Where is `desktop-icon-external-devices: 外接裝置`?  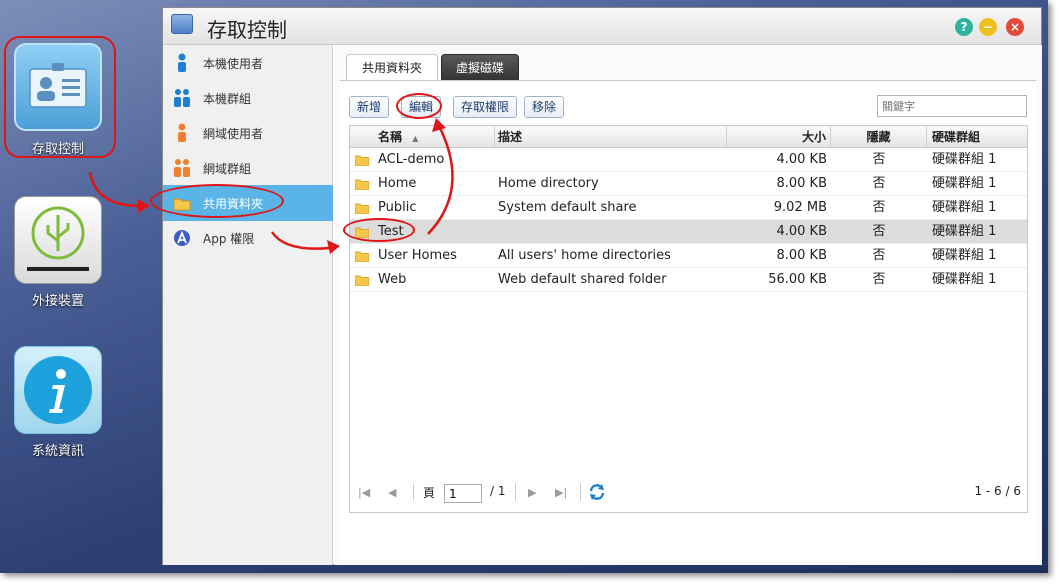
desktop-icon-external-devices: 外接裝置 is located at coordinates (58, 253).